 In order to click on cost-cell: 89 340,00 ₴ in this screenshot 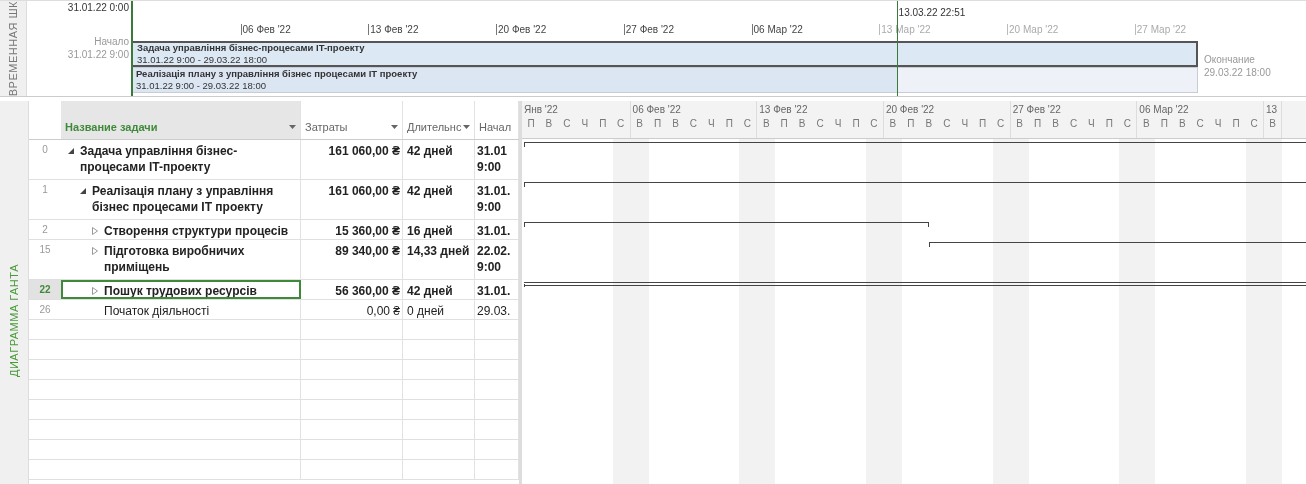, I will do `click(352, 260)`.